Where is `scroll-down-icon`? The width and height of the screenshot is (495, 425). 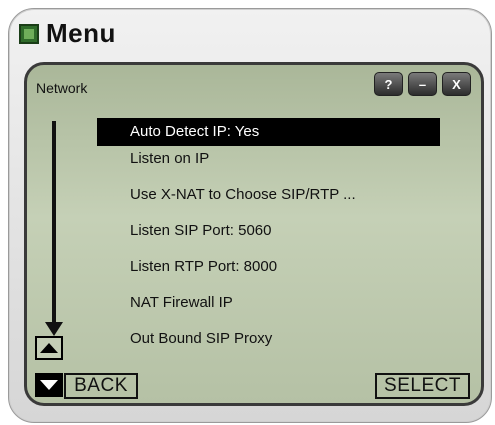
scroll-down-icon is located at coordinates (49, 385).